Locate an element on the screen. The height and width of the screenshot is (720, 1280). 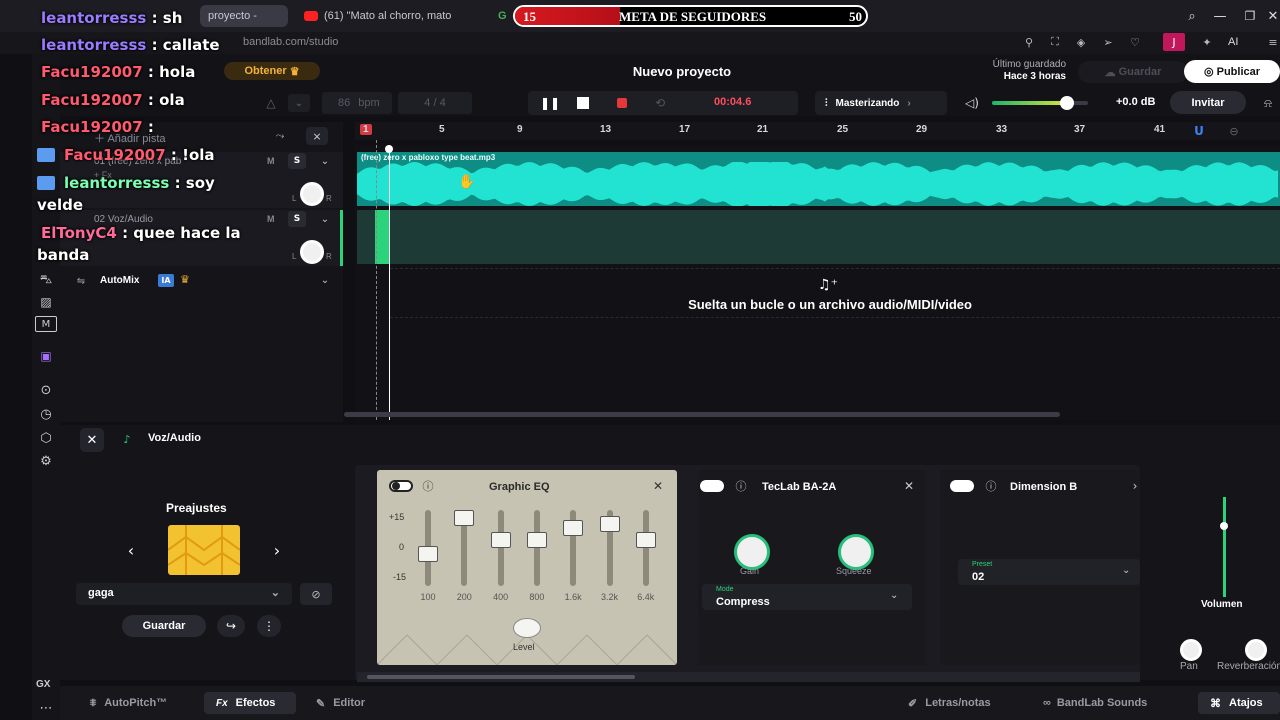
lyrics-button: ✐ Letras/notas is located at coordinates (963, 703).